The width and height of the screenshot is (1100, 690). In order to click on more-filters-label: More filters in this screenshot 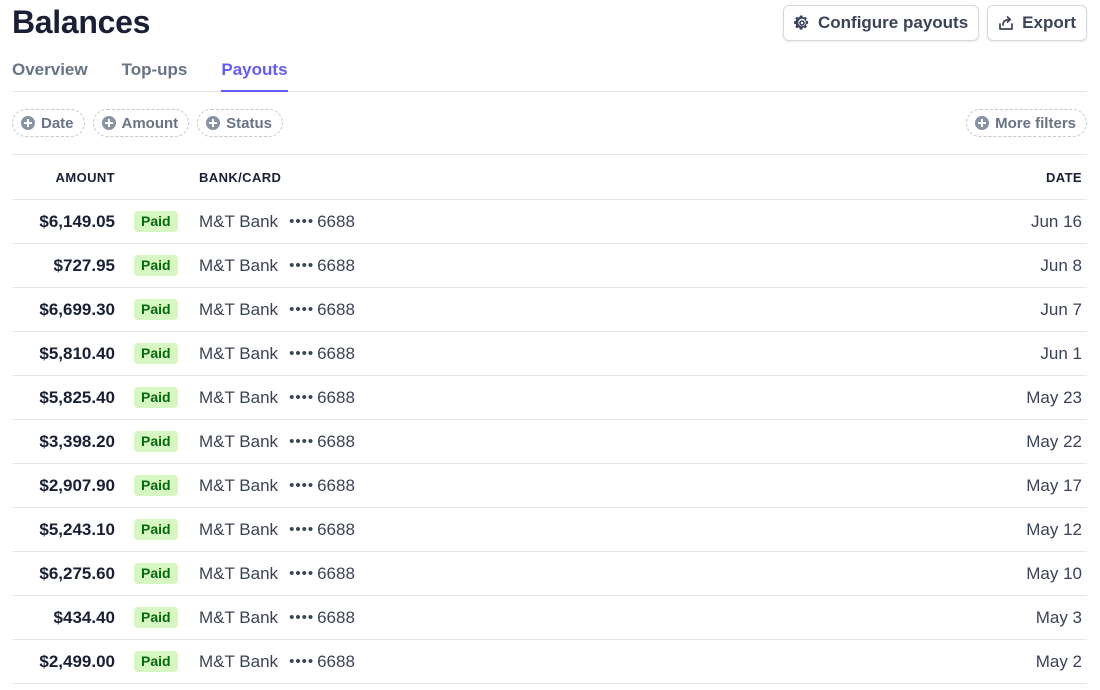, I will do `click(1035, 123)`.